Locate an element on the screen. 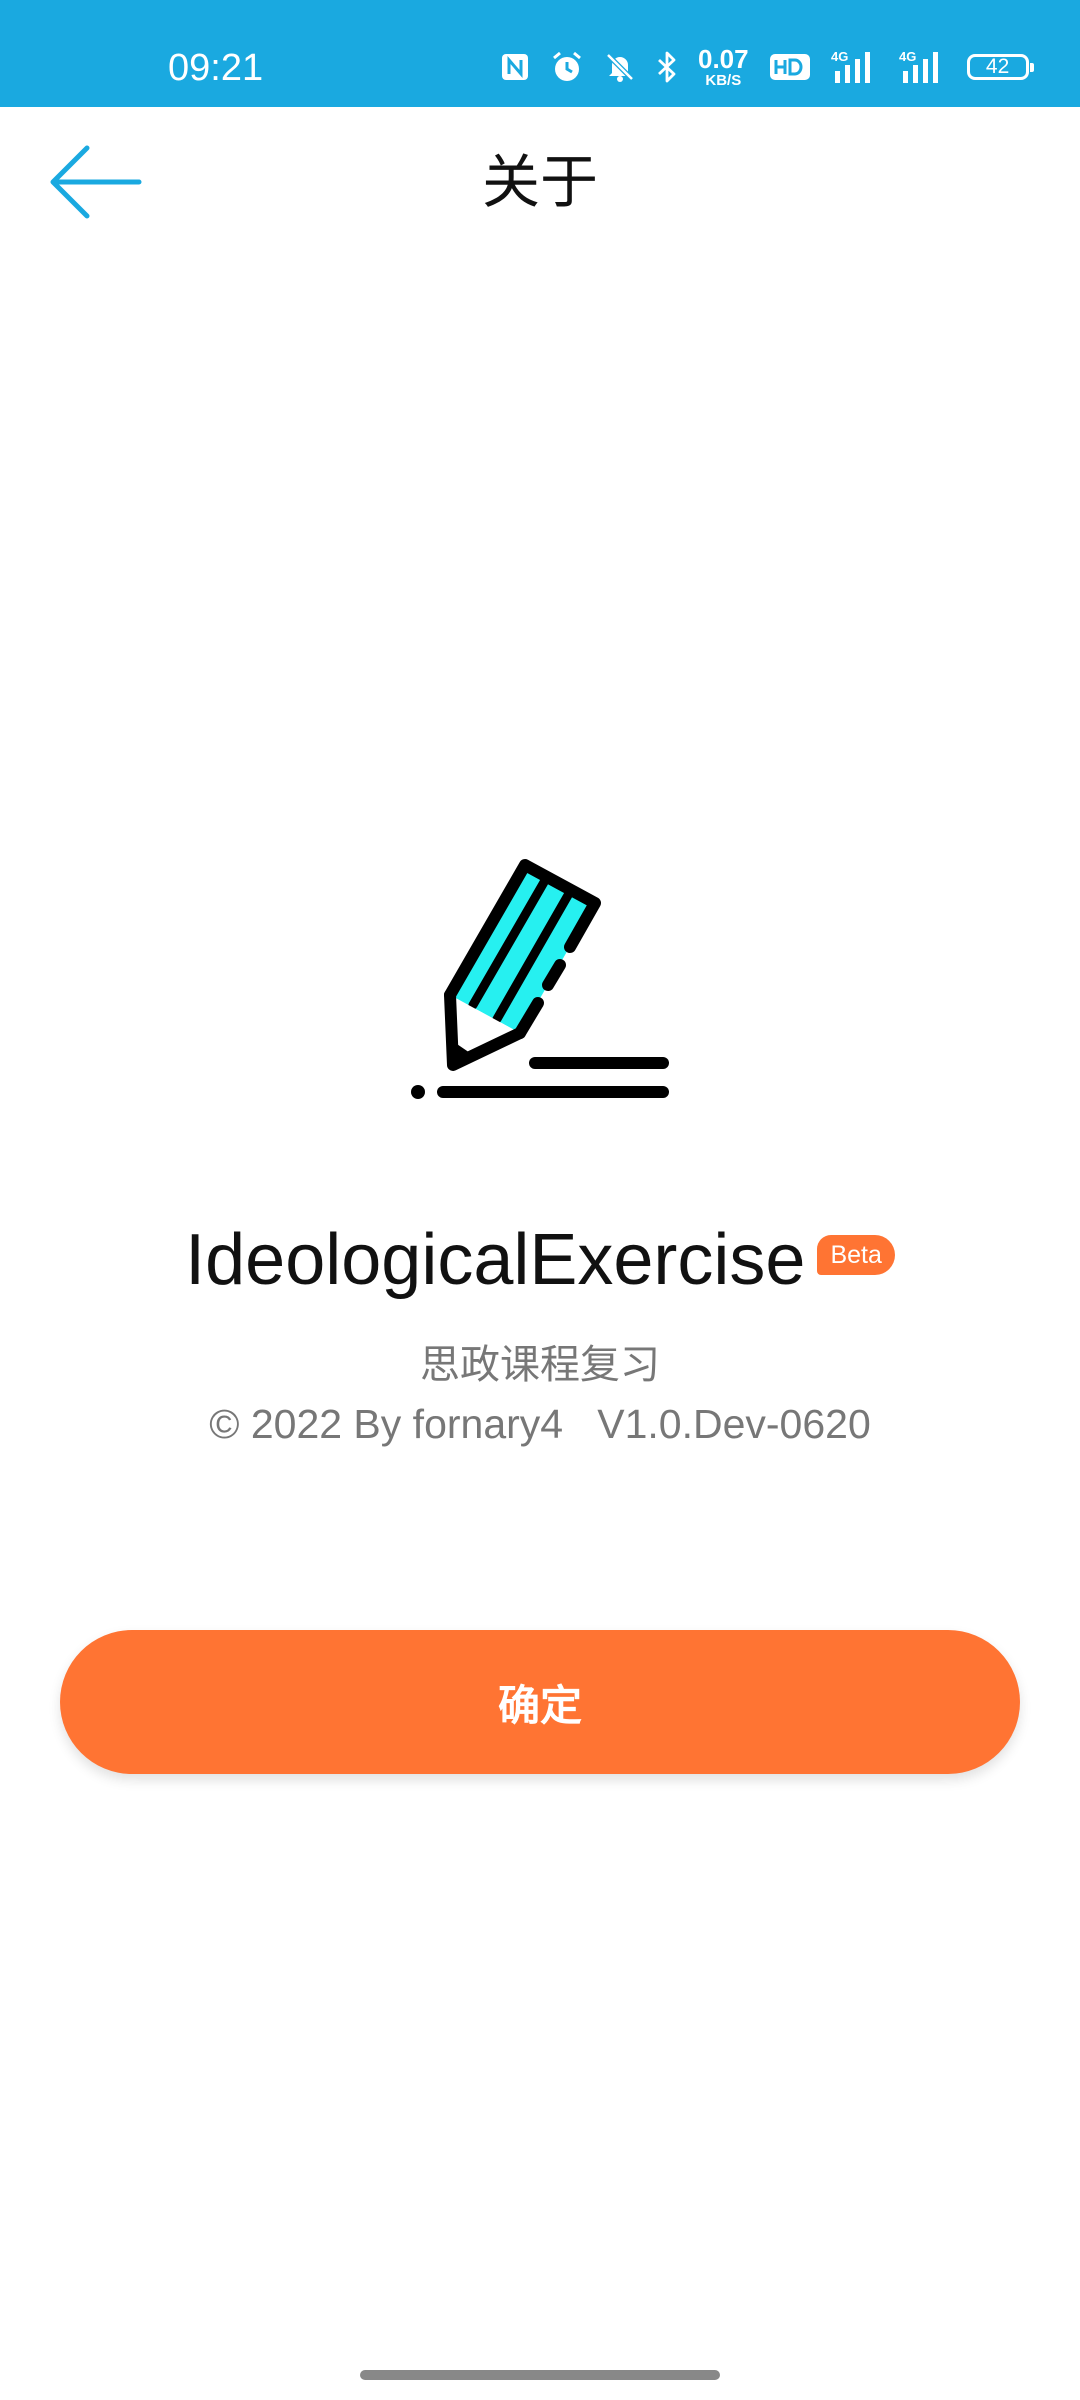 Image resolution: width=1080 pixels, height=2400 pixels. hd-icon is located at coordinates (789, 67).